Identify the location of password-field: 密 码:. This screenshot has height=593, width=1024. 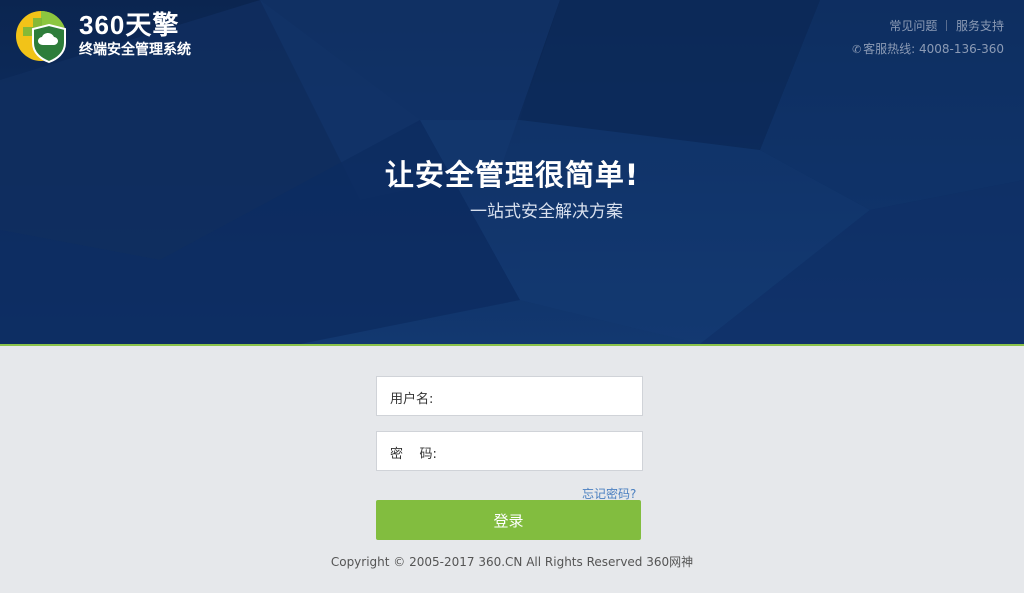
(509, 451).